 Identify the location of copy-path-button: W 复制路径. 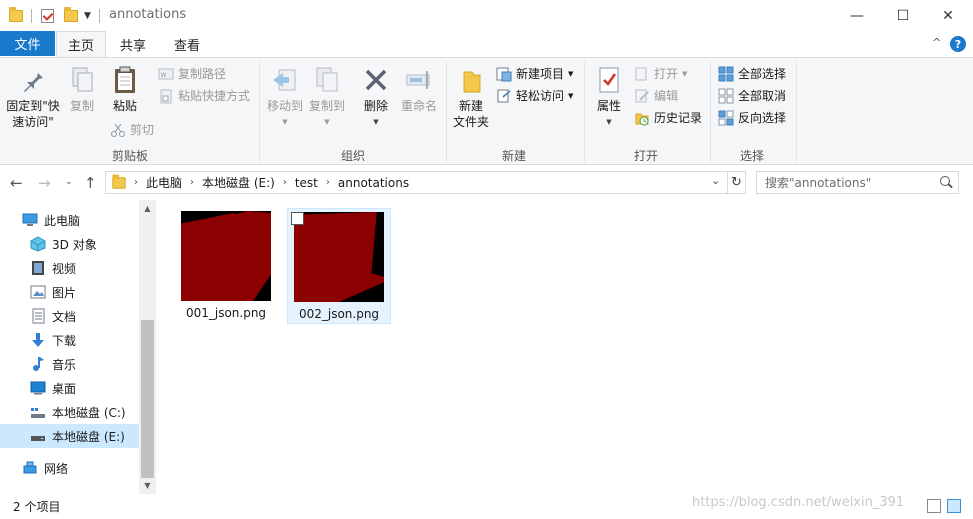
(192, 73).